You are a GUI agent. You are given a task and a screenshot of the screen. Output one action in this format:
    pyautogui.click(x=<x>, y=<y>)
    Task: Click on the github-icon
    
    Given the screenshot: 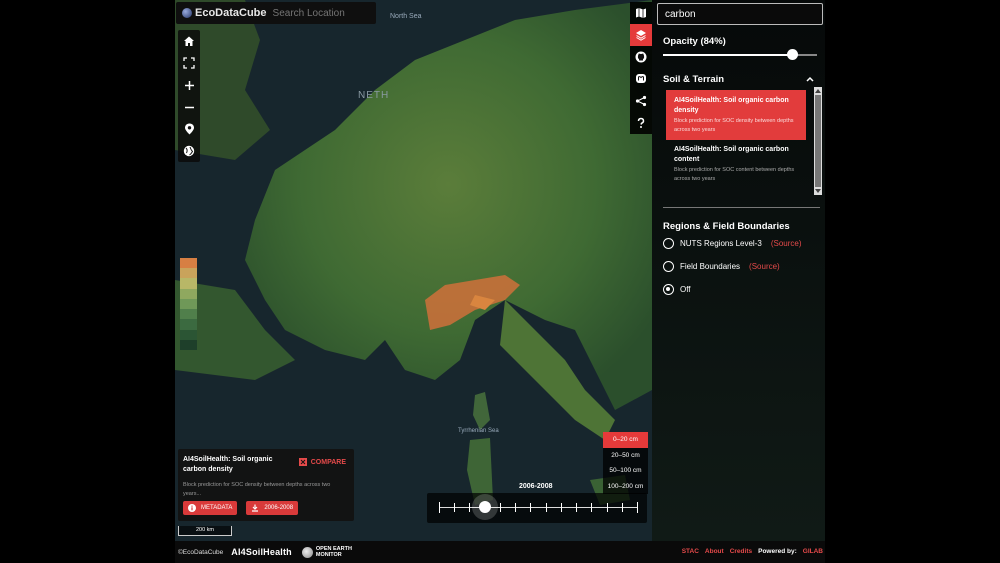 What is the action you would take?
    pyautogui.click(x=641, y=57)
    